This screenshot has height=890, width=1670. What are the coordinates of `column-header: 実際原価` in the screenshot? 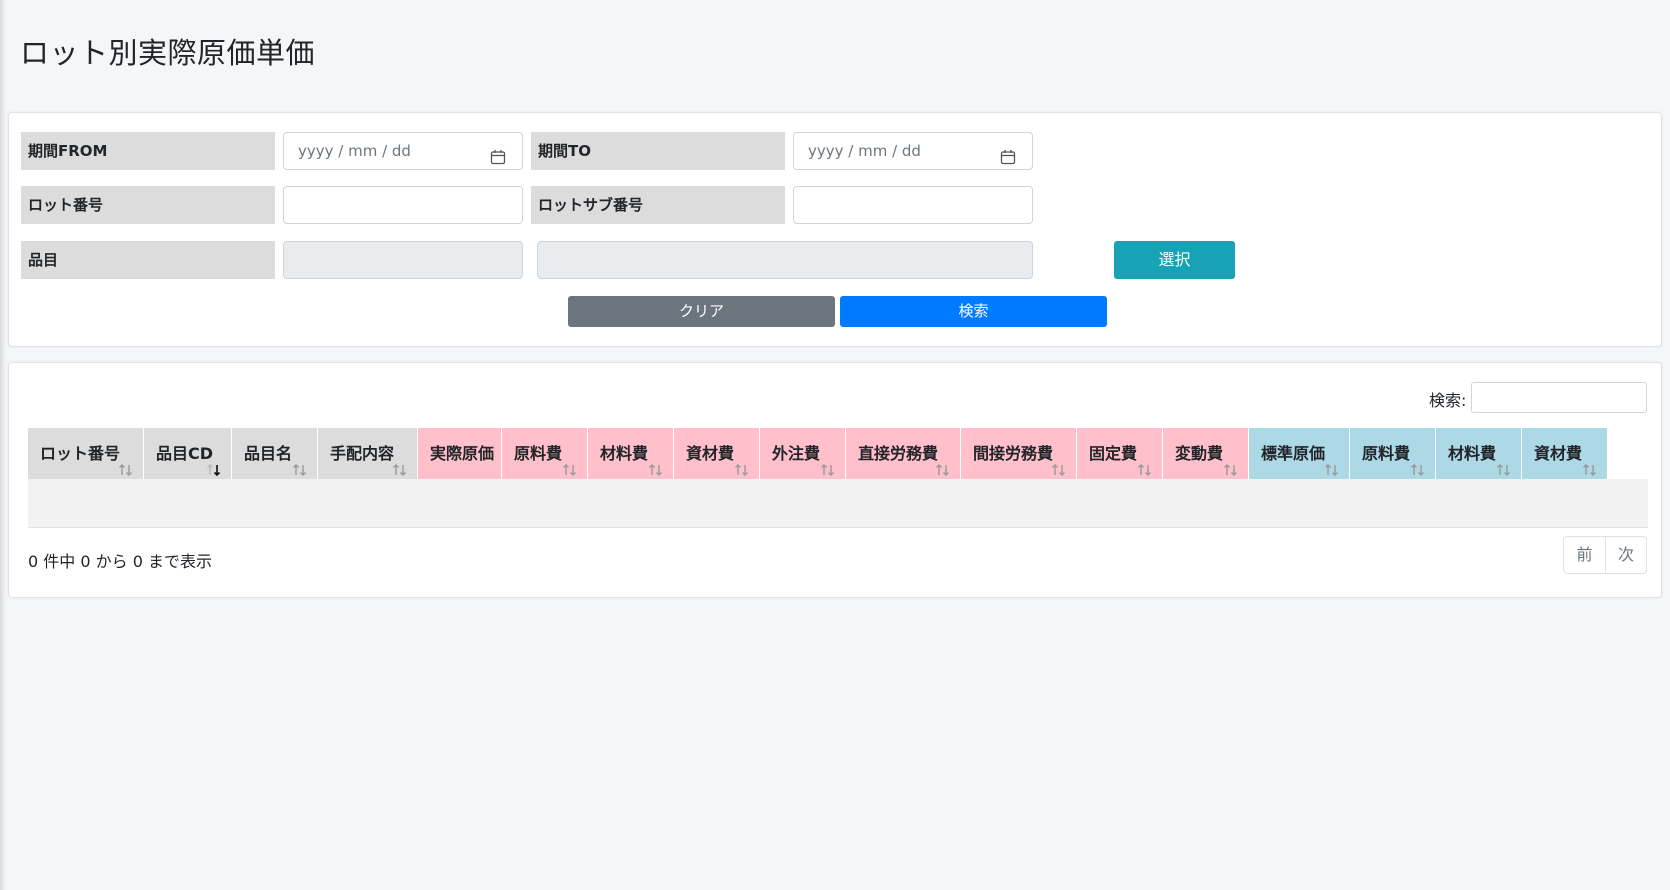 It's located at (460, 453).